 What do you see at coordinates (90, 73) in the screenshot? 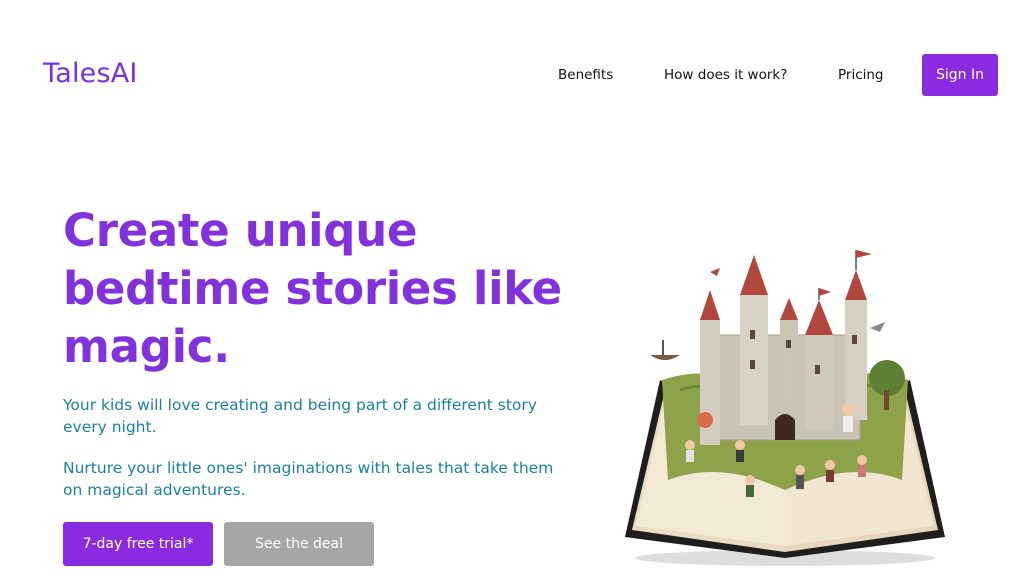
I see `logo: TalesAI` at bounding box center [90, 73].